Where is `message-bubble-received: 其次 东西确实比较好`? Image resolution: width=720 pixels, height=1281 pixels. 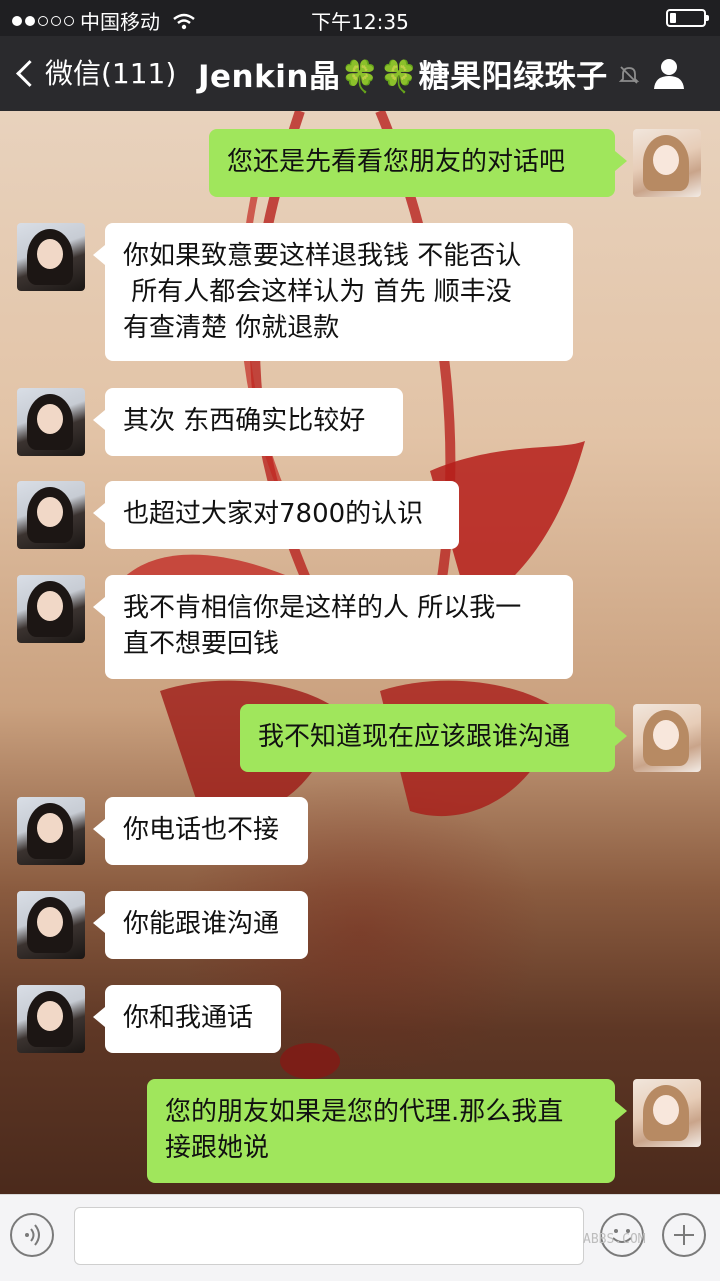 message-bubble-received: 其次 东西确实比较好 is located at coordinates (248, 422).